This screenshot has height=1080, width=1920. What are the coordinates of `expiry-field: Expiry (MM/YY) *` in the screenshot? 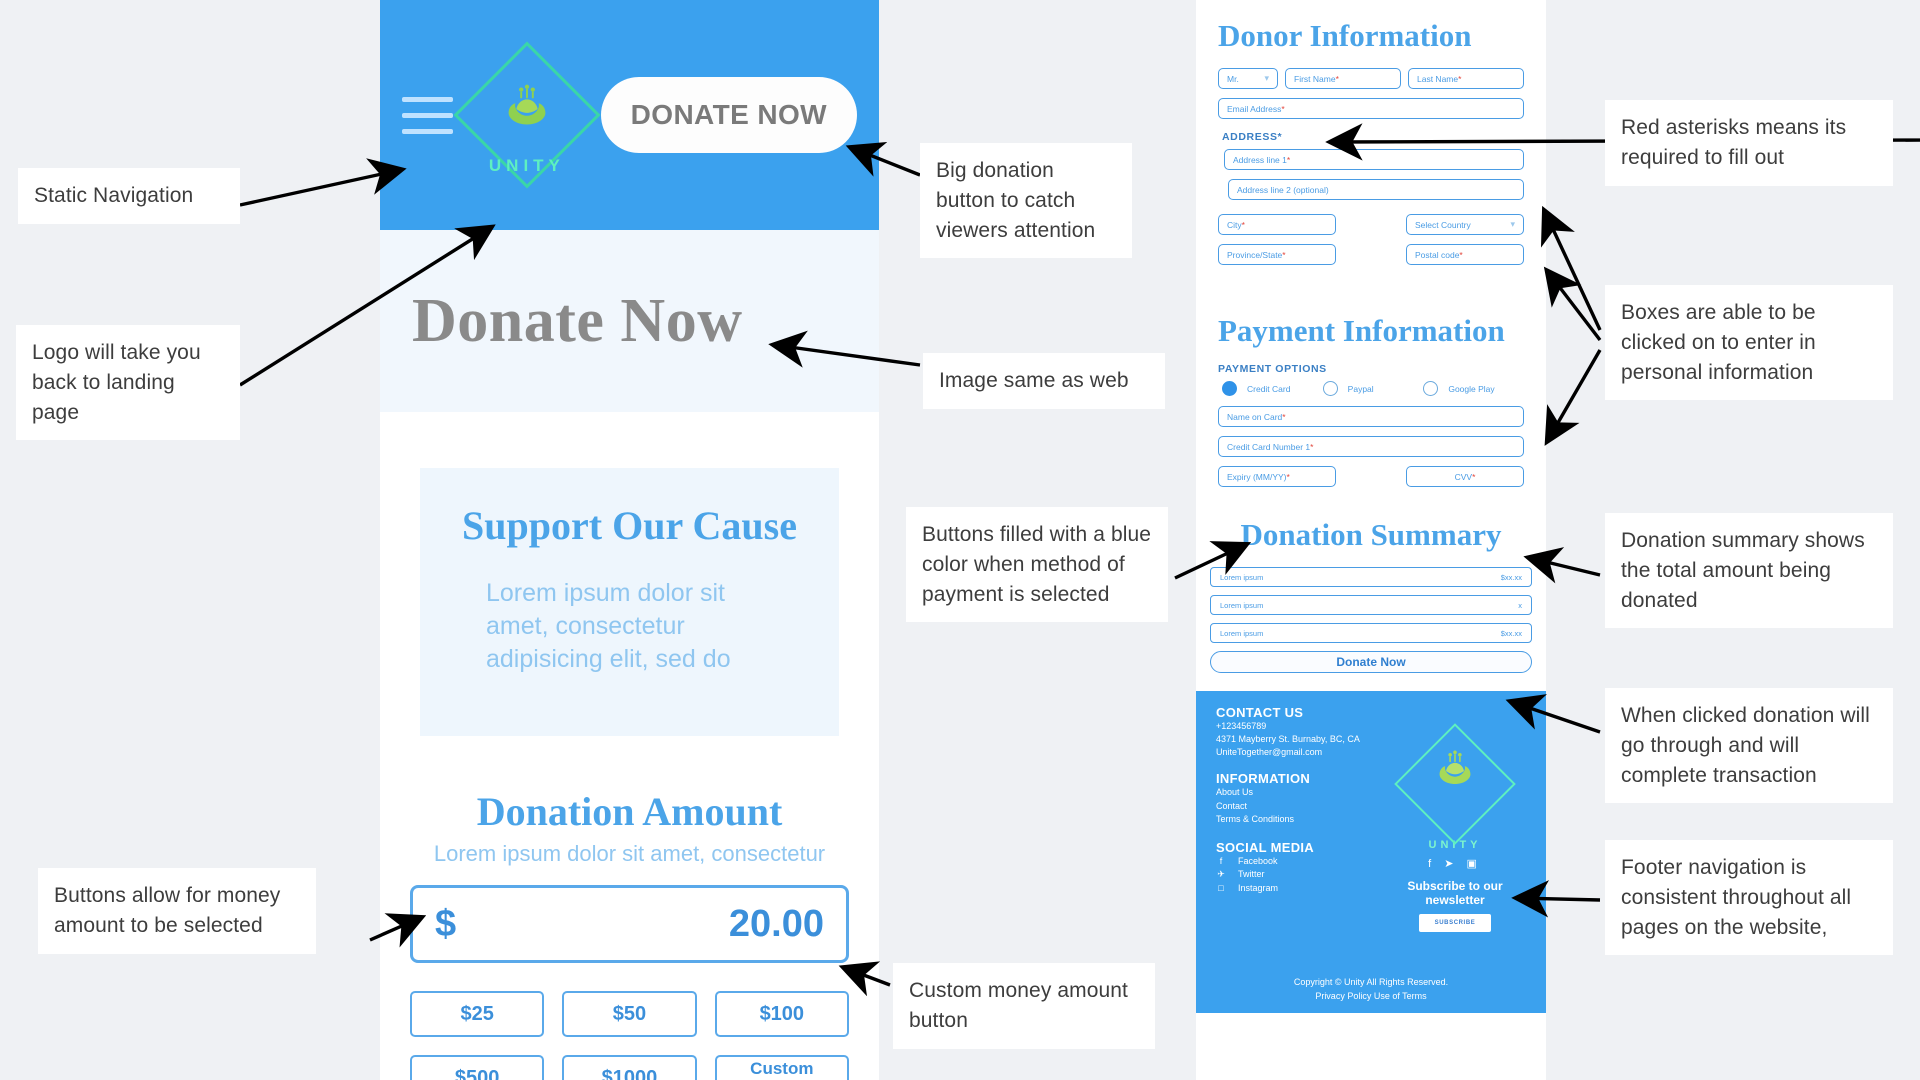 It's located at (1277, 476).